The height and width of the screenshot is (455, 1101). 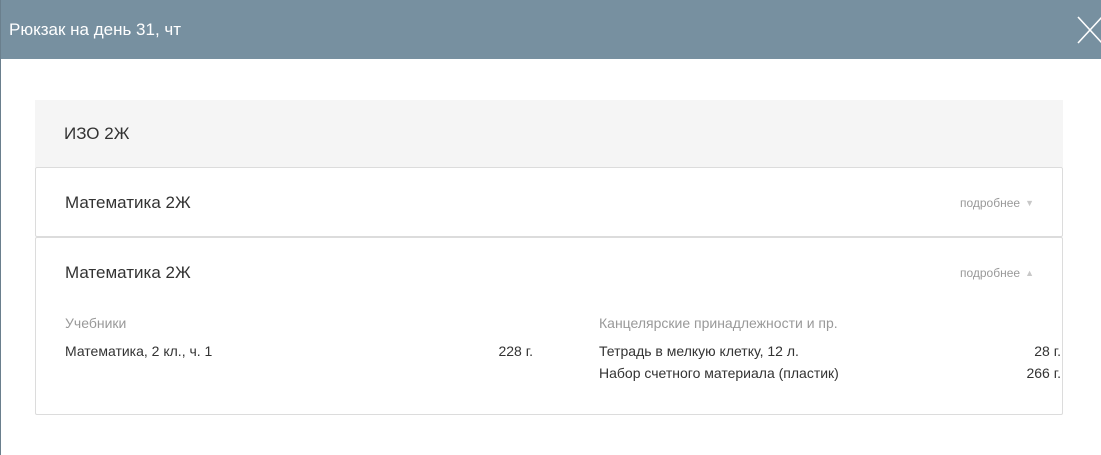 I want to click on close-icon, so click(x=1089, y=30).